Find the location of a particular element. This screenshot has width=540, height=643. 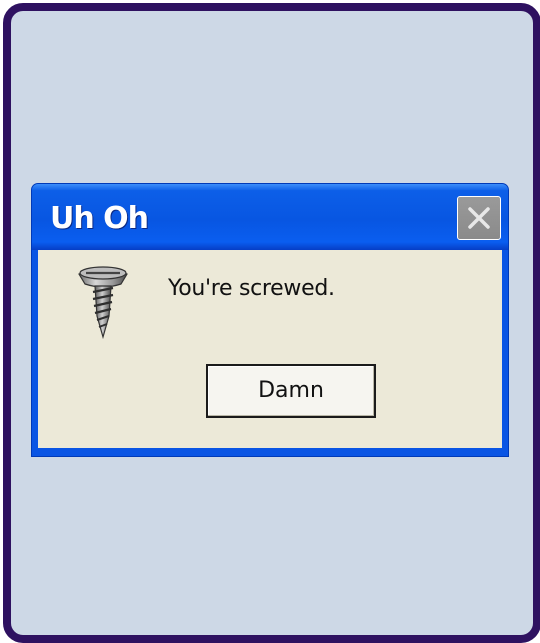

dialog-title: Uh Oh is located at coordinates (99, 218).